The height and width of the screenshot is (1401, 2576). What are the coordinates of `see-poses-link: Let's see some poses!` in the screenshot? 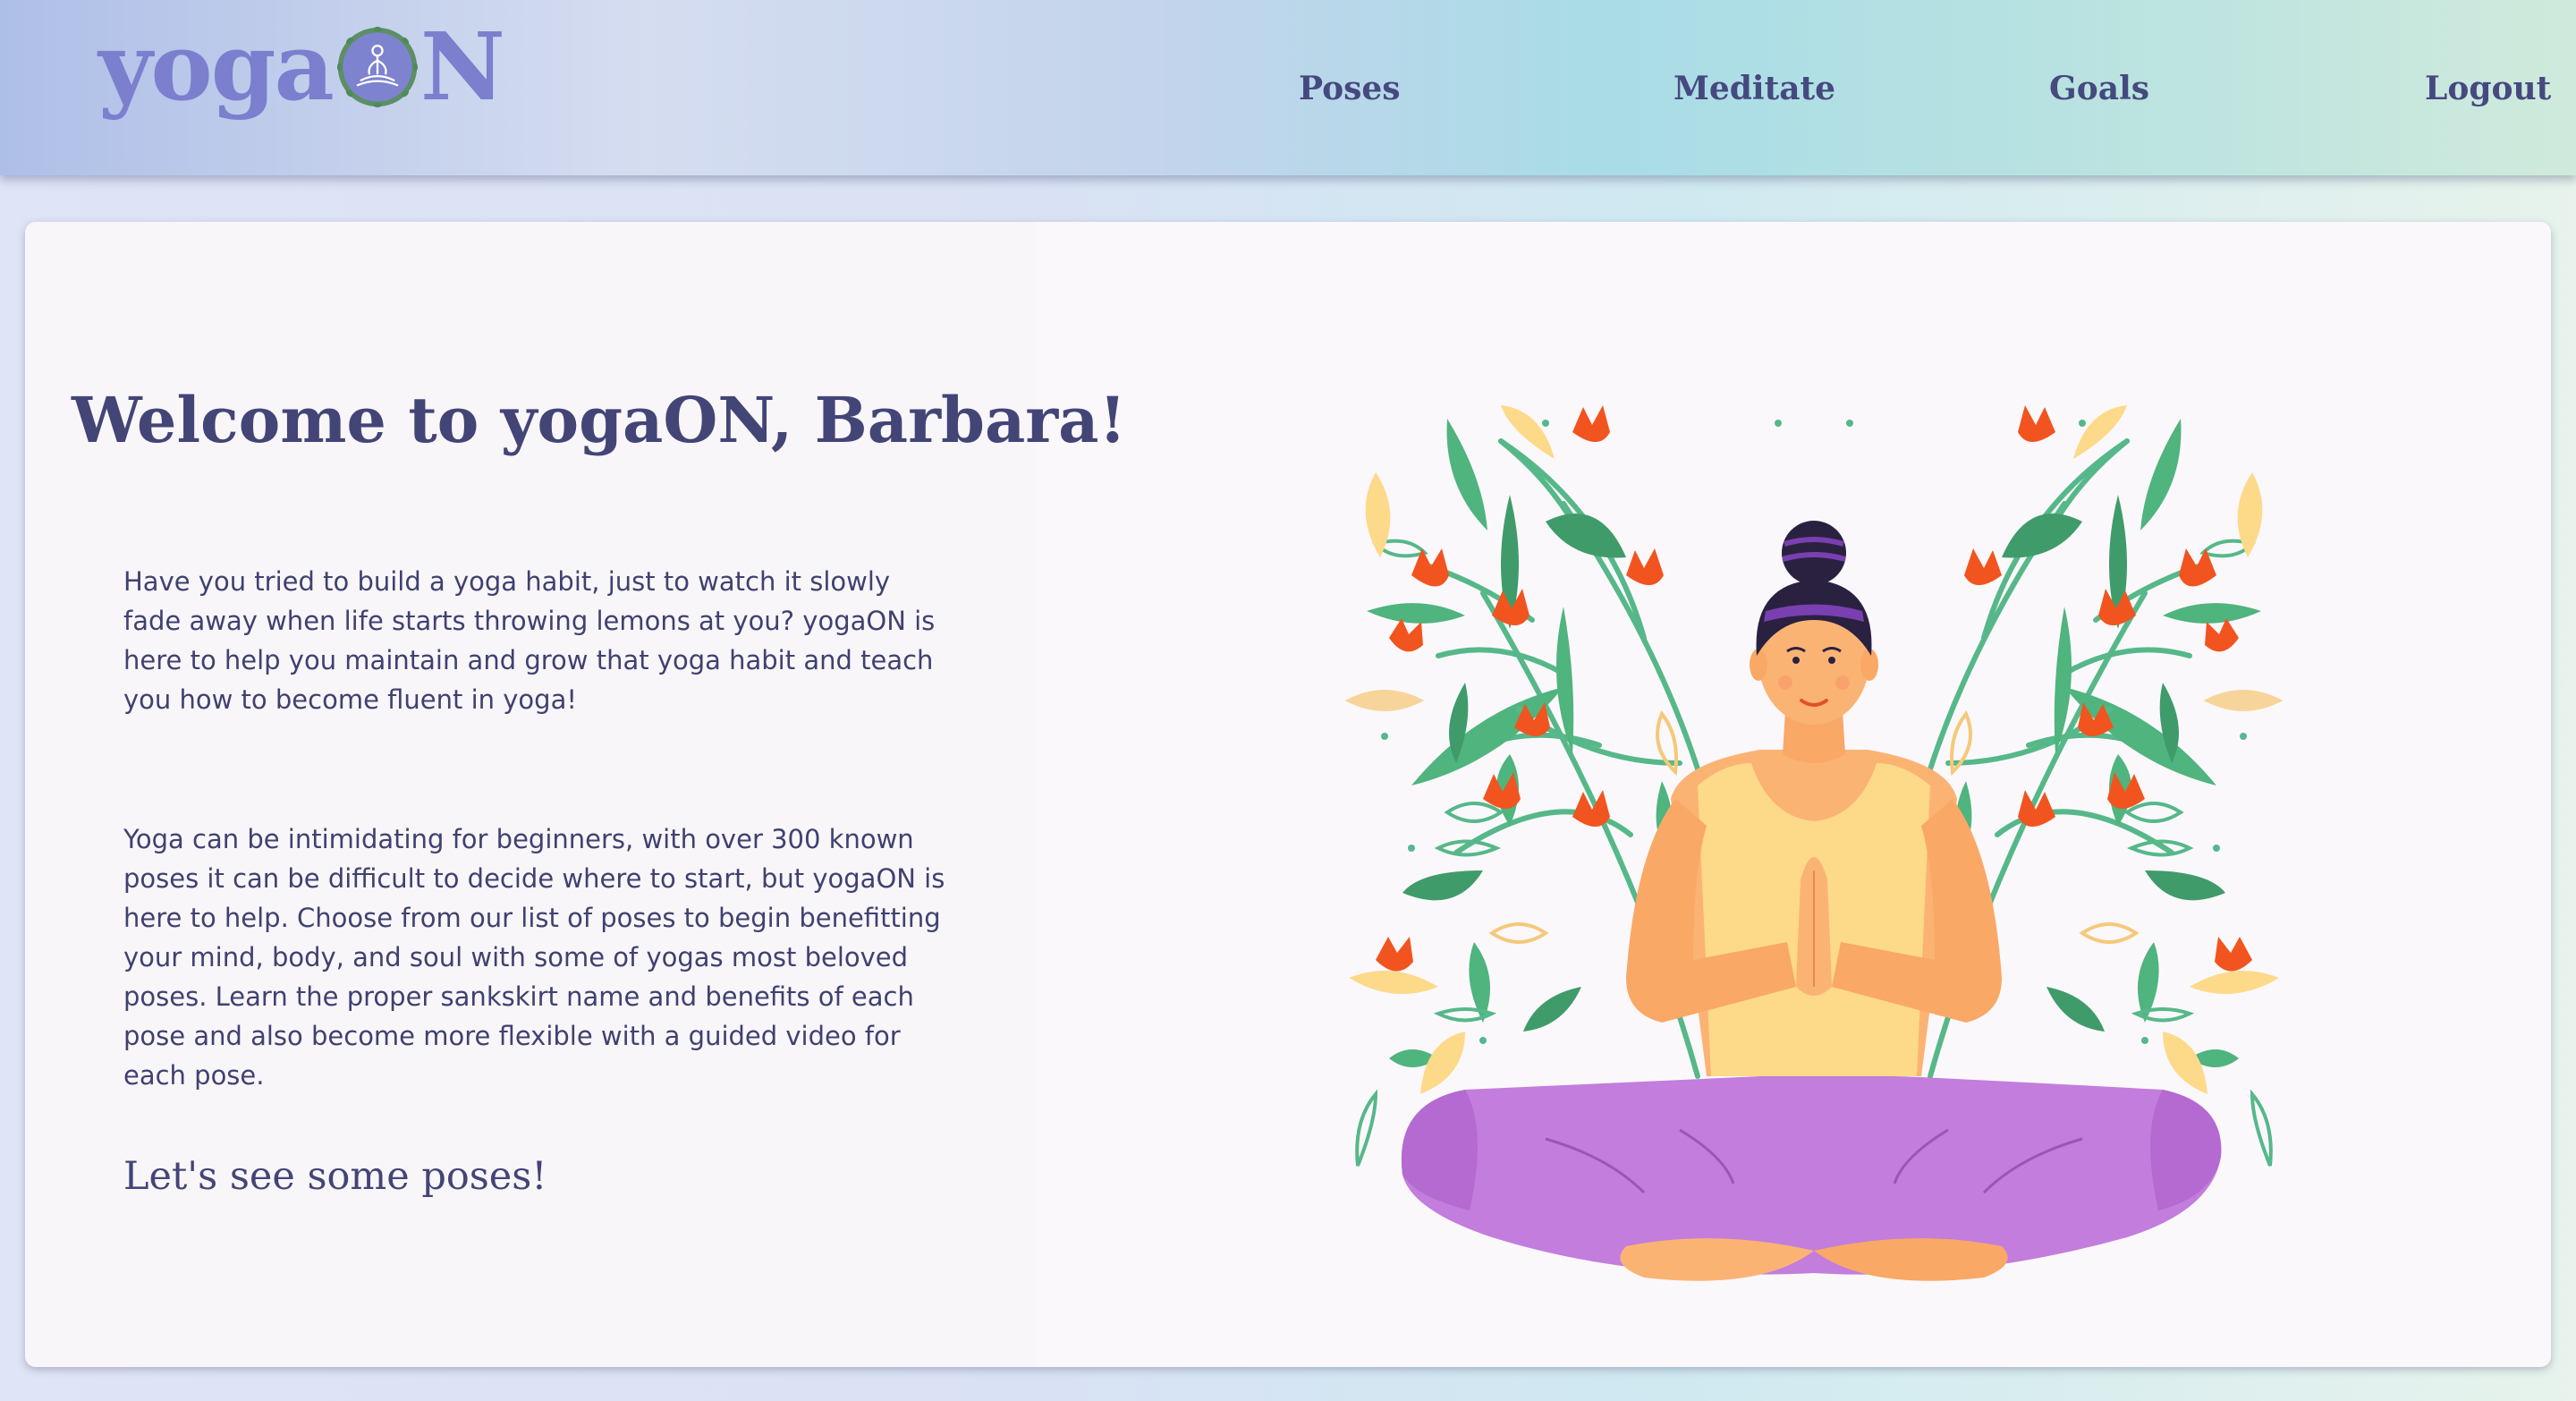 It's located at (335, 1176).